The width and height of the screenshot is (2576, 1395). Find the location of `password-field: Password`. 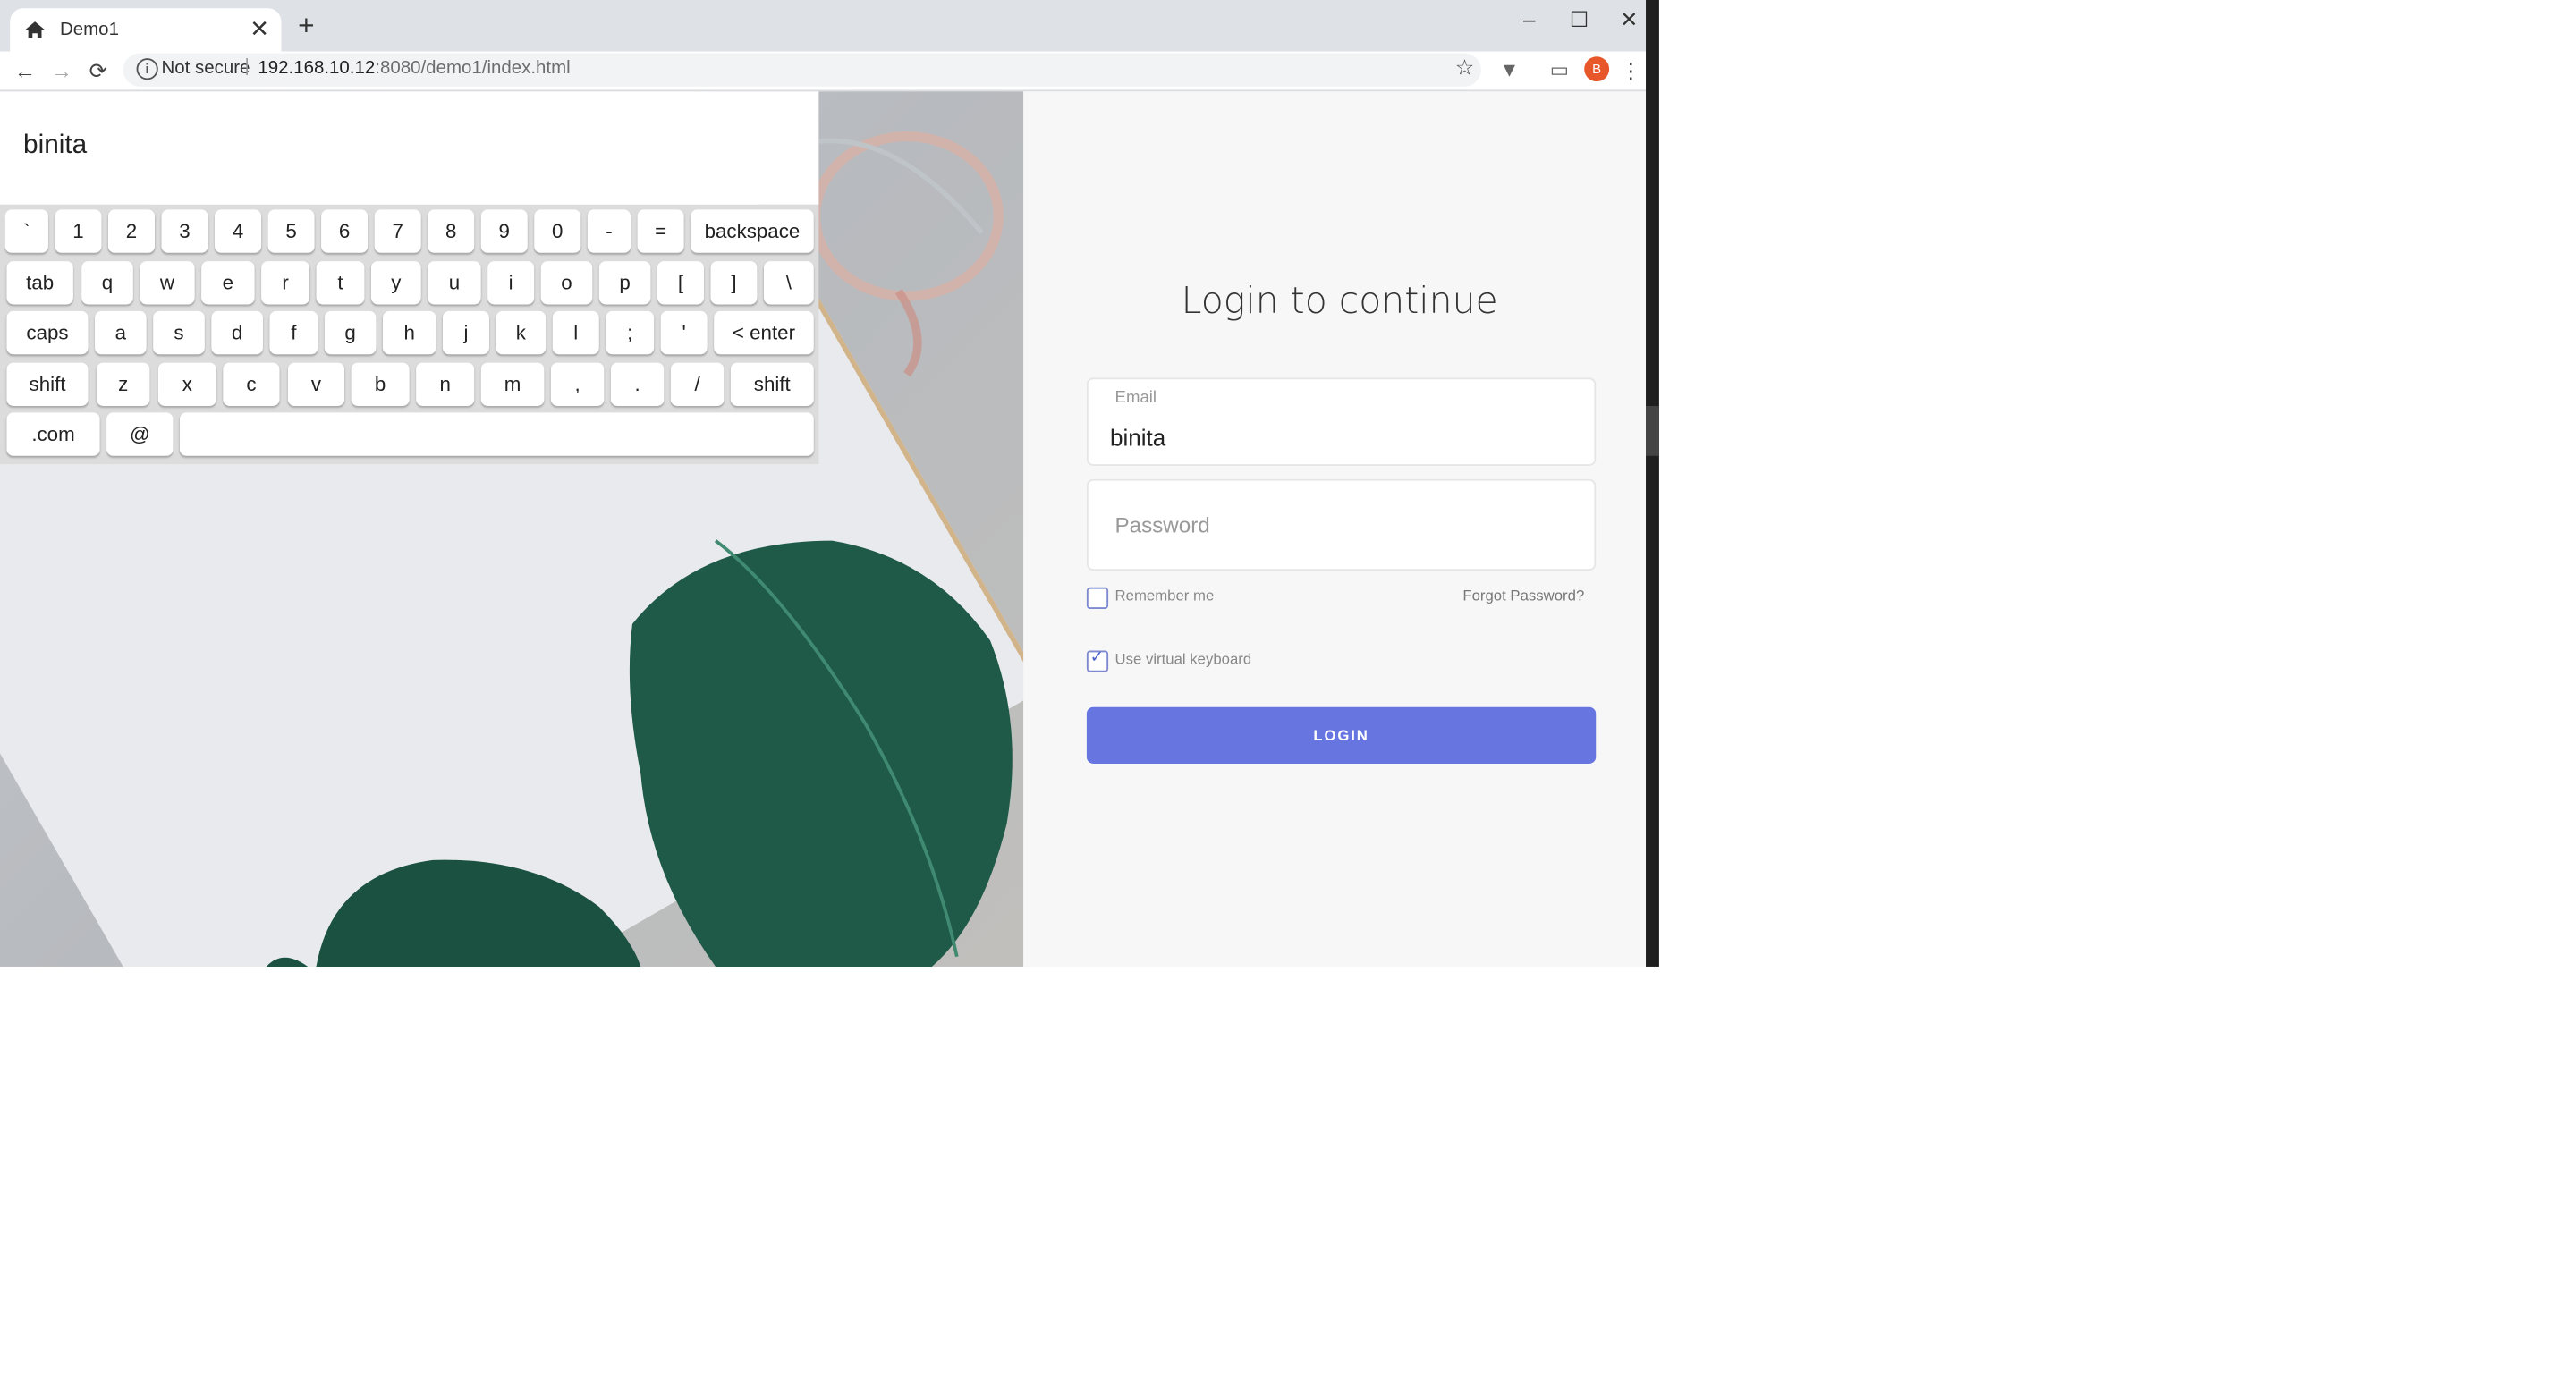

password-field: Password is located at coordinates (1341, 524).